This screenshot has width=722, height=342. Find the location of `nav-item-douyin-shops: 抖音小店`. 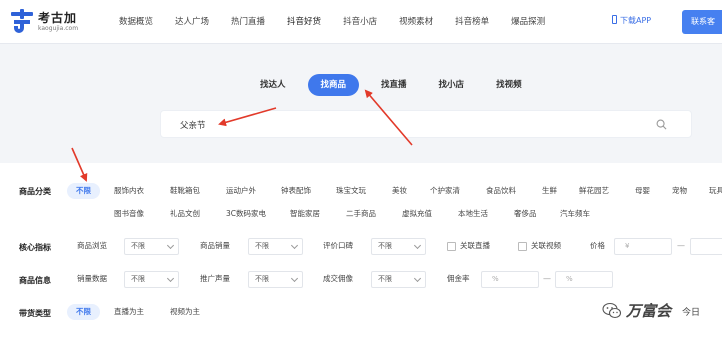

nav-item-douyin-shops: 抖音小店 is located at coordinates (360, 22).